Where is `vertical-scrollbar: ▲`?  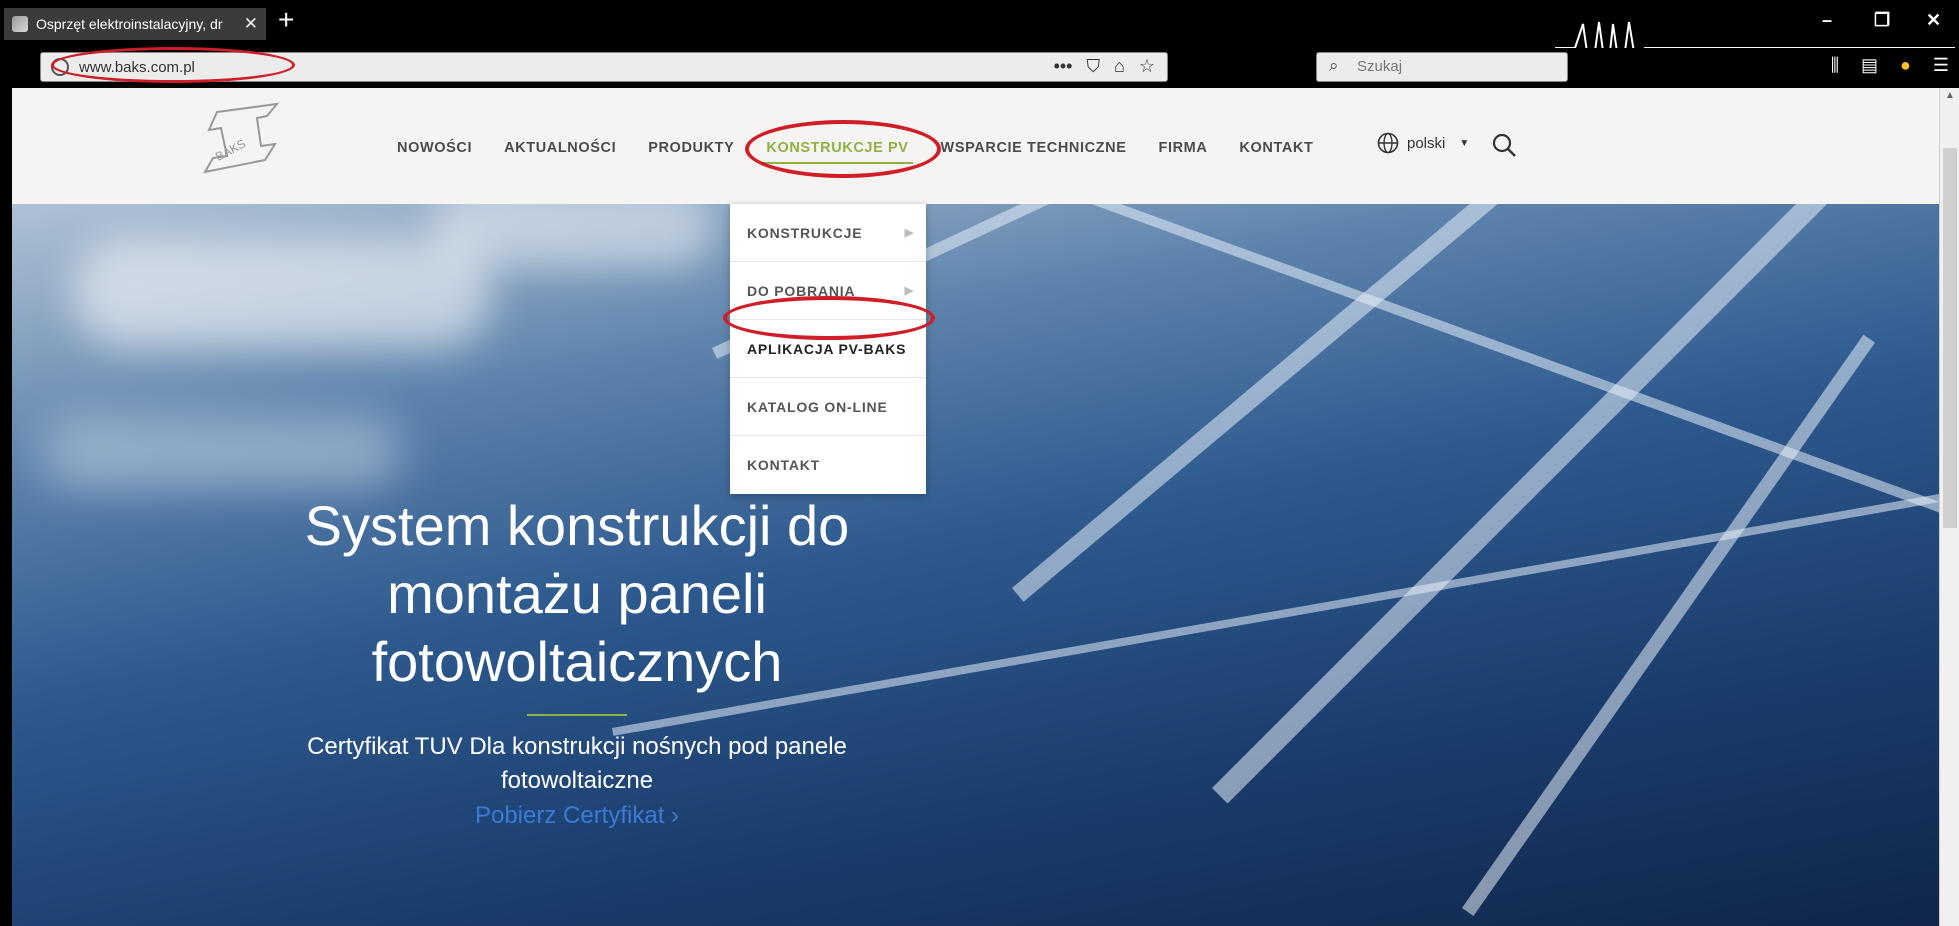
vertical-scrollbar: ▲ is located at coordinates (1949, 507).